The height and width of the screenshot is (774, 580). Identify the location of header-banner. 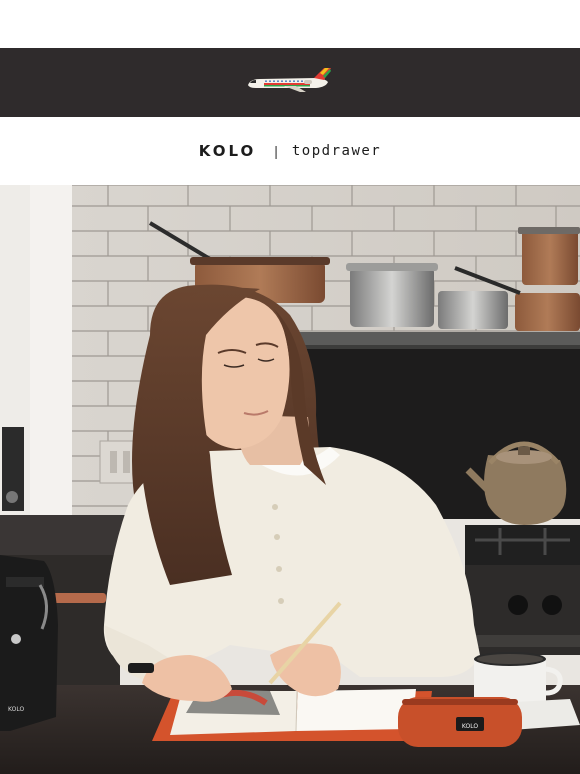
(290, 82).